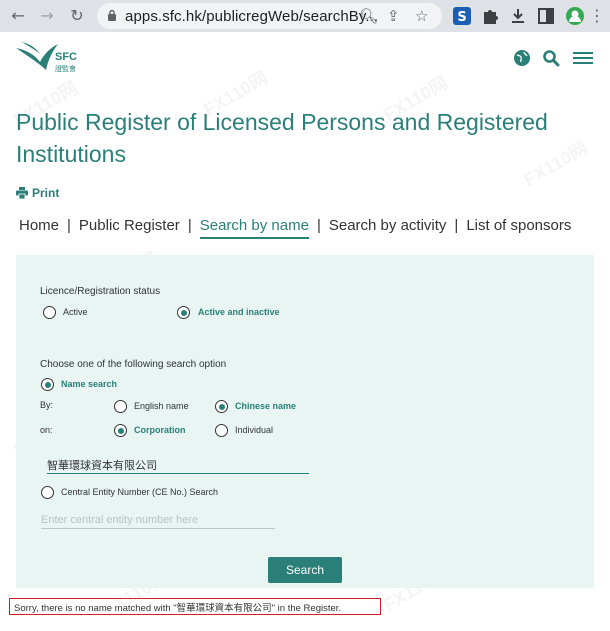 This screenshot has width=610, height=631. What do you see at coordinates (597, 16) in the screenshot?
I see `more-menu-icon: ⋮` at bounding box center [597, 16].